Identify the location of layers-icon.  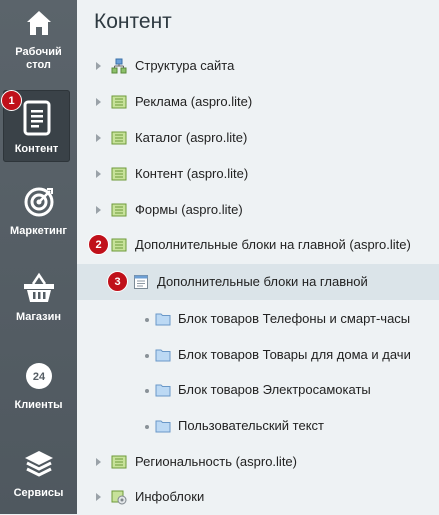
(38, 464).